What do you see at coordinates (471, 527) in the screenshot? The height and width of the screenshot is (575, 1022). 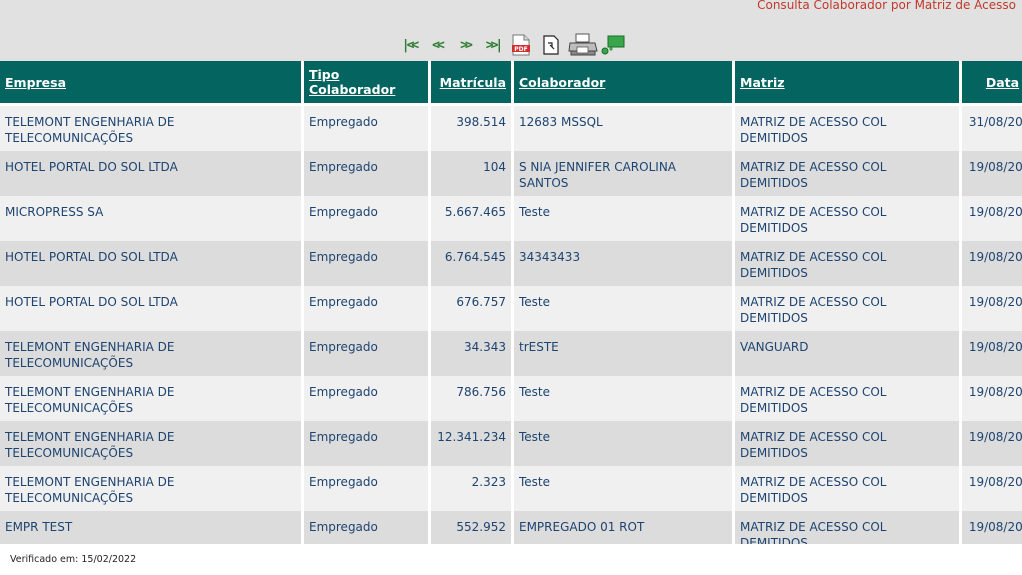 I see `cell-matricula: 552.952` at bounding box center [471, 527].